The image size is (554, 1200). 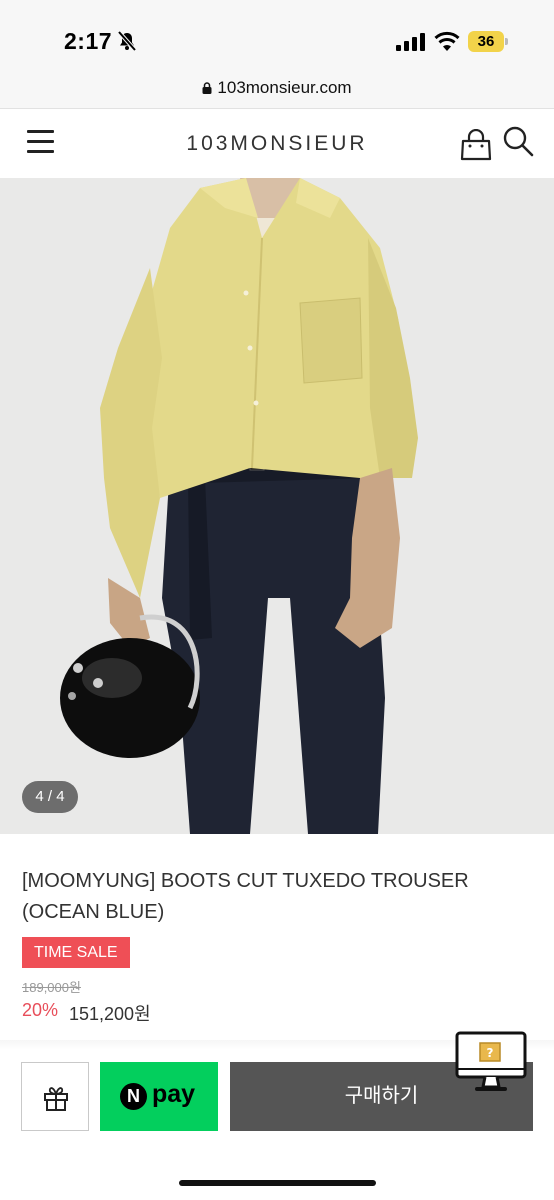 What do you see at coordinates (476, 145) in the screenshot?
I see `bag-icon` at bounding box center [476, 145].